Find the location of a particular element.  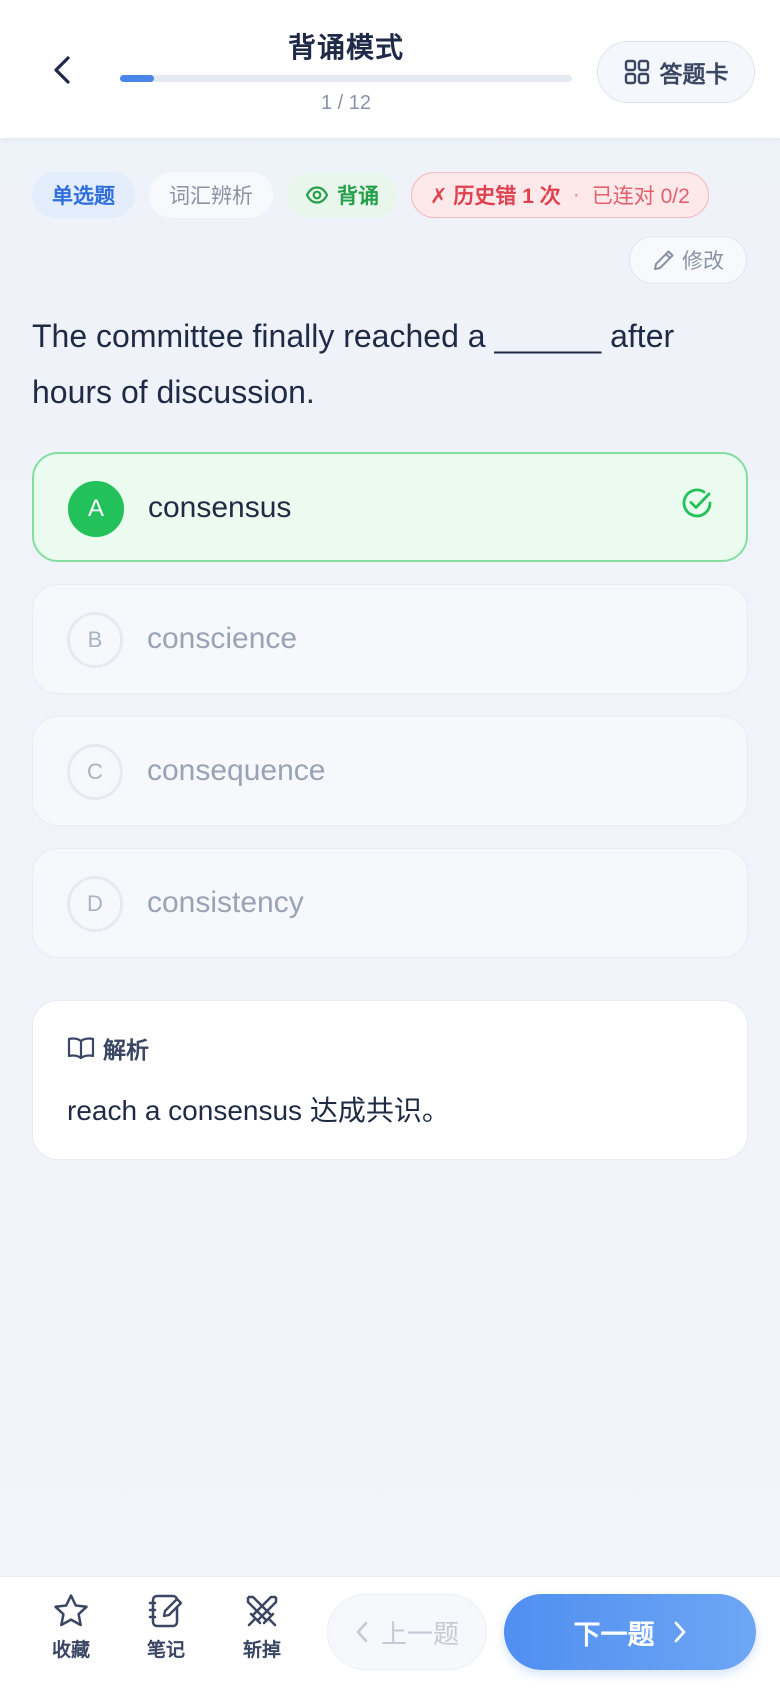

progress-bar is located at coordinates (346, 78).